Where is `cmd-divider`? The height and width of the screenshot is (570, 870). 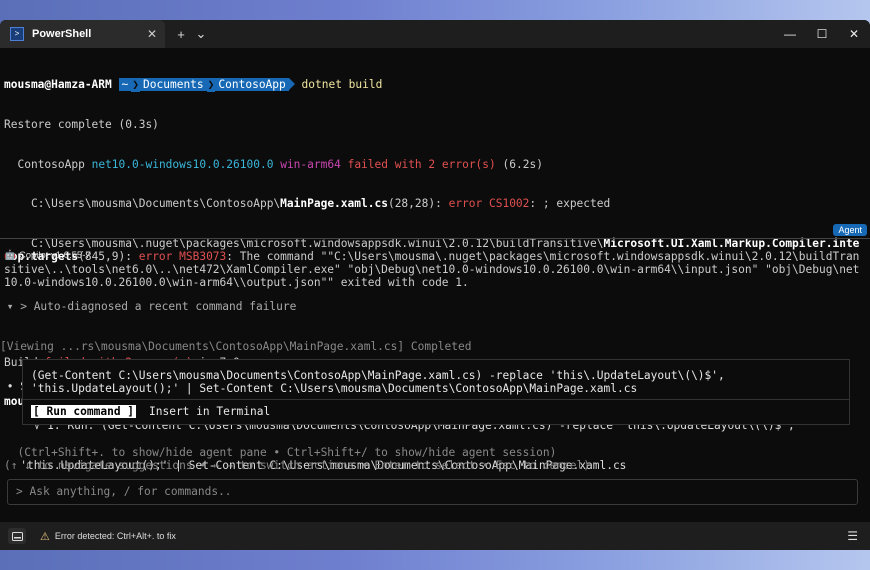
cmd-divider is located at coordinates (436, 399).